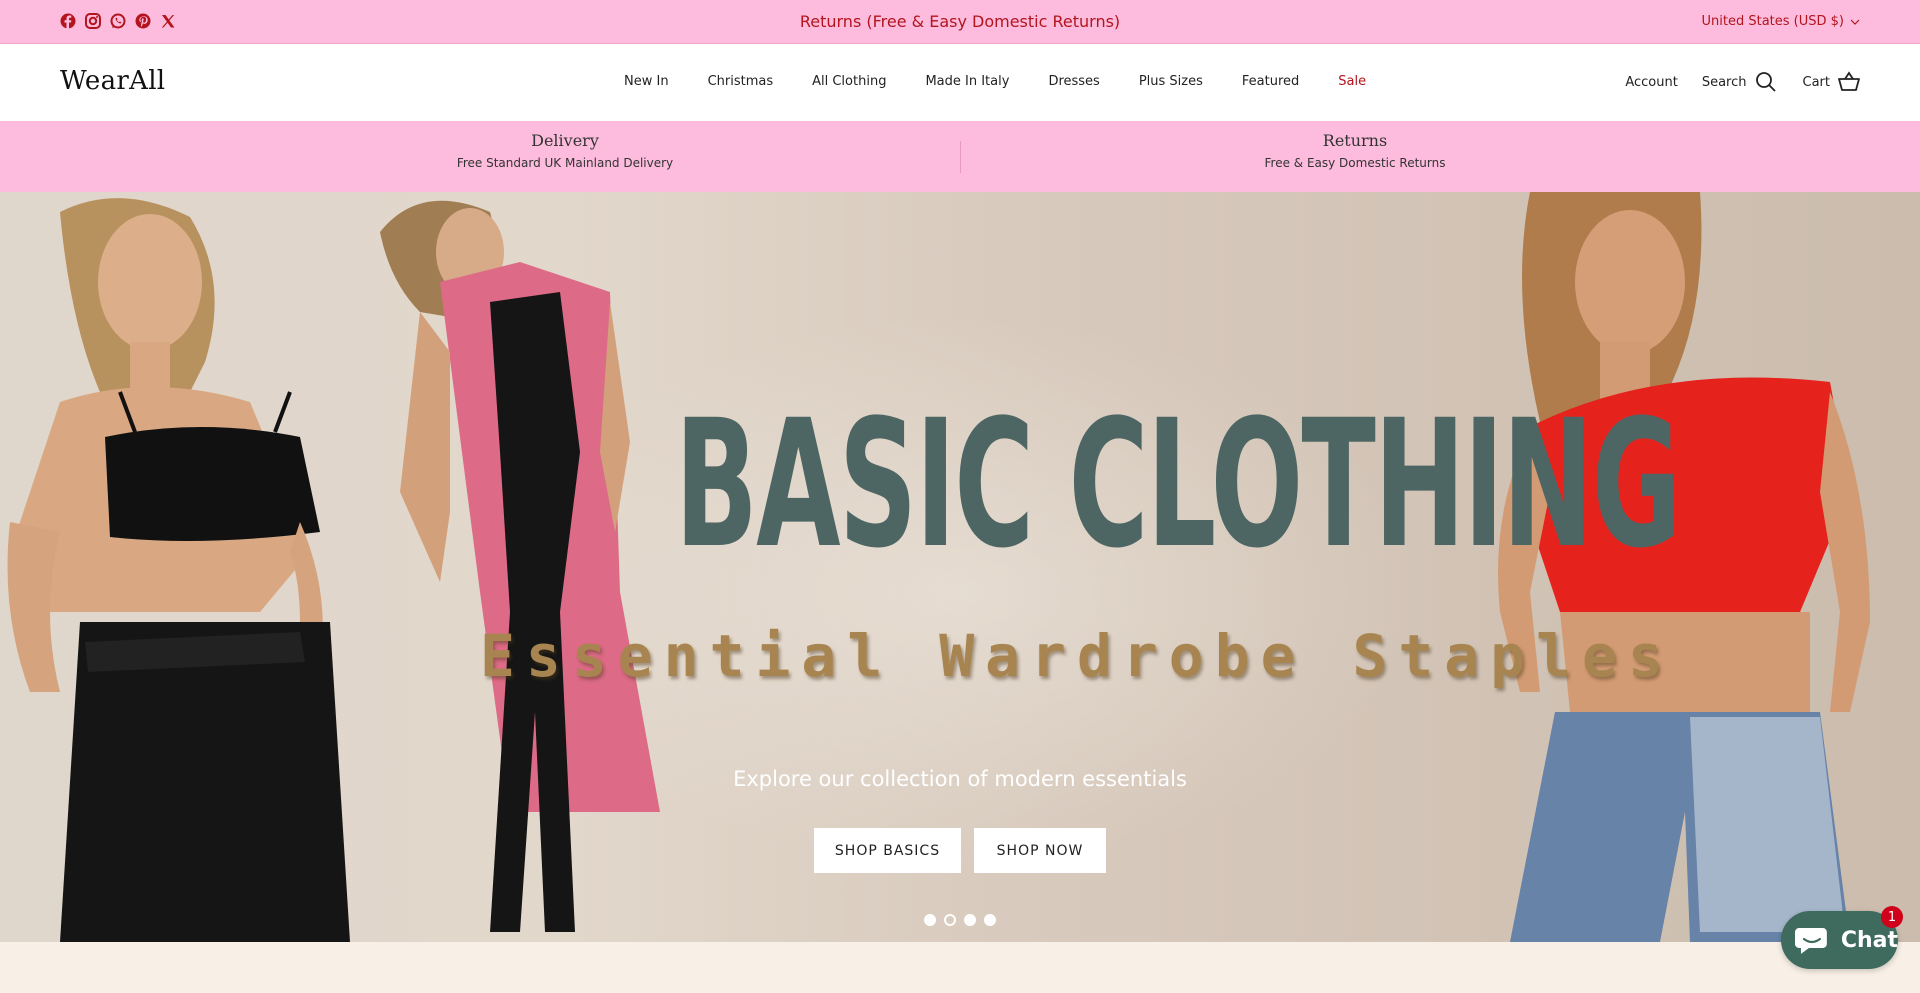  Describe the element at coordinates (1077, 656) in the screenshot. I see `hero-subheadline: Essential Wardrobe Staples` at that location.